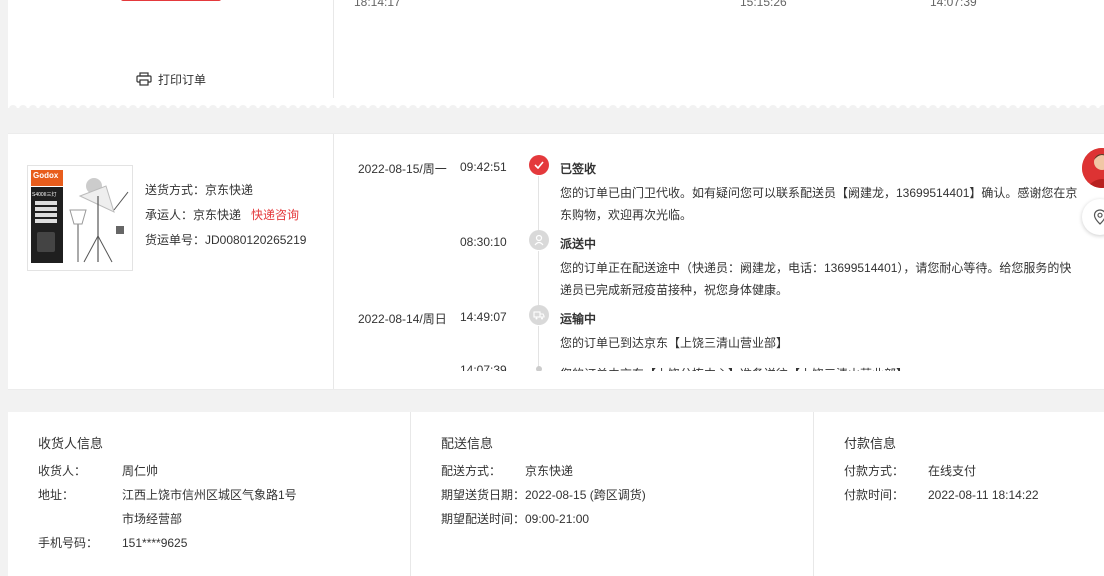 This screenshot has width=1104, height=576. I want to click on delivery-date-row: 期望送货日期： 2022-08-15 (跨区调货), so click(543, 495).